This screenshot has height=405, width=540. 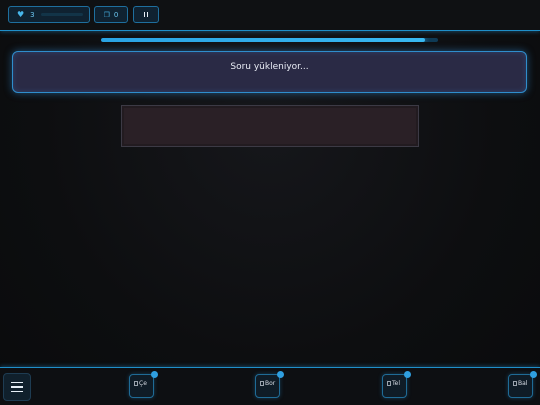 I want to click on slot-alt-text: Çe, so click(x=143, y=383).